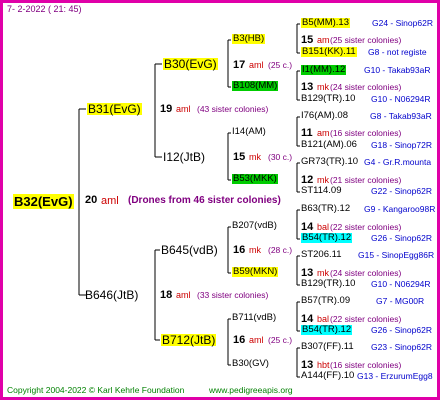  What do you see at coordinates (280, 250) in the screenshot?
I see `gen2-colonies: (28 c.)` at bounding box center [280, 250].